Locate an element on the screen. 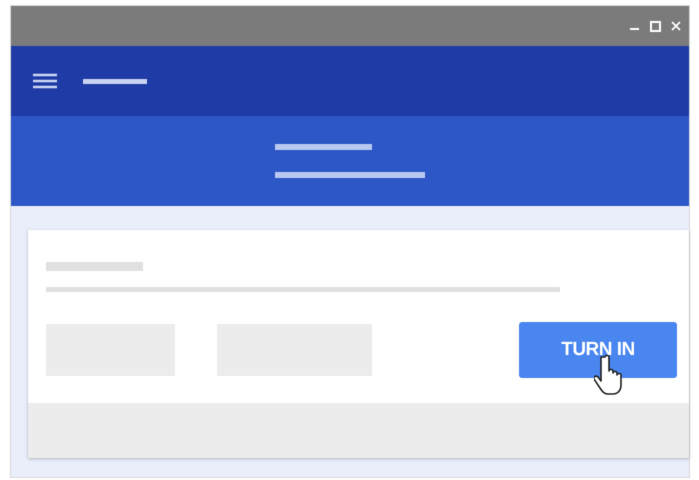  close-icon is located at coordinates (676, 26).